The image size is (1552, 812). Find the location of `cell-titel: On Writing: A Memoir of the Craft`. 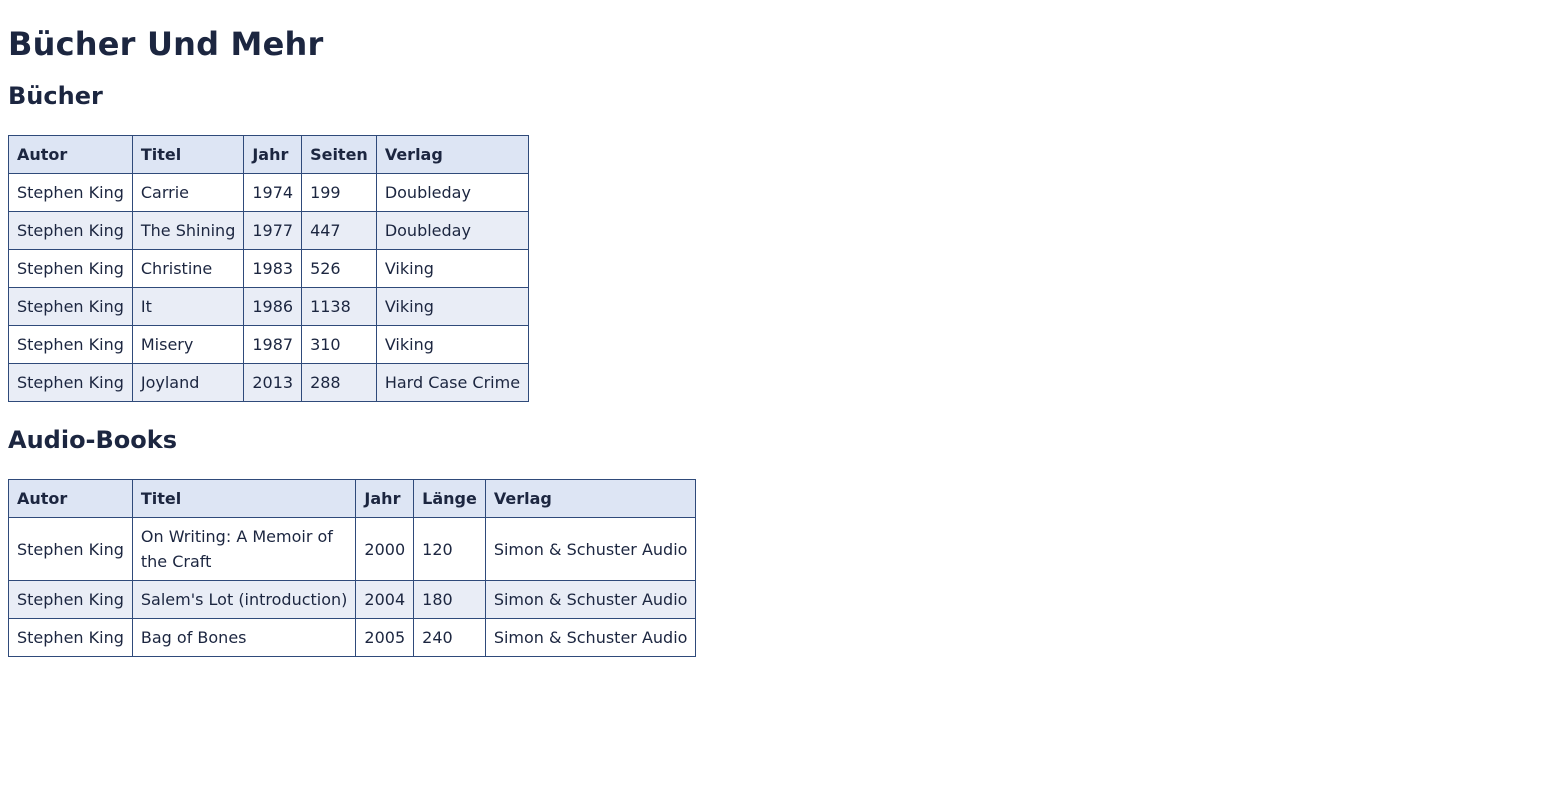

cell-titel: On Writing: A Memoir of the Craft is located at coordinates (244, 549).